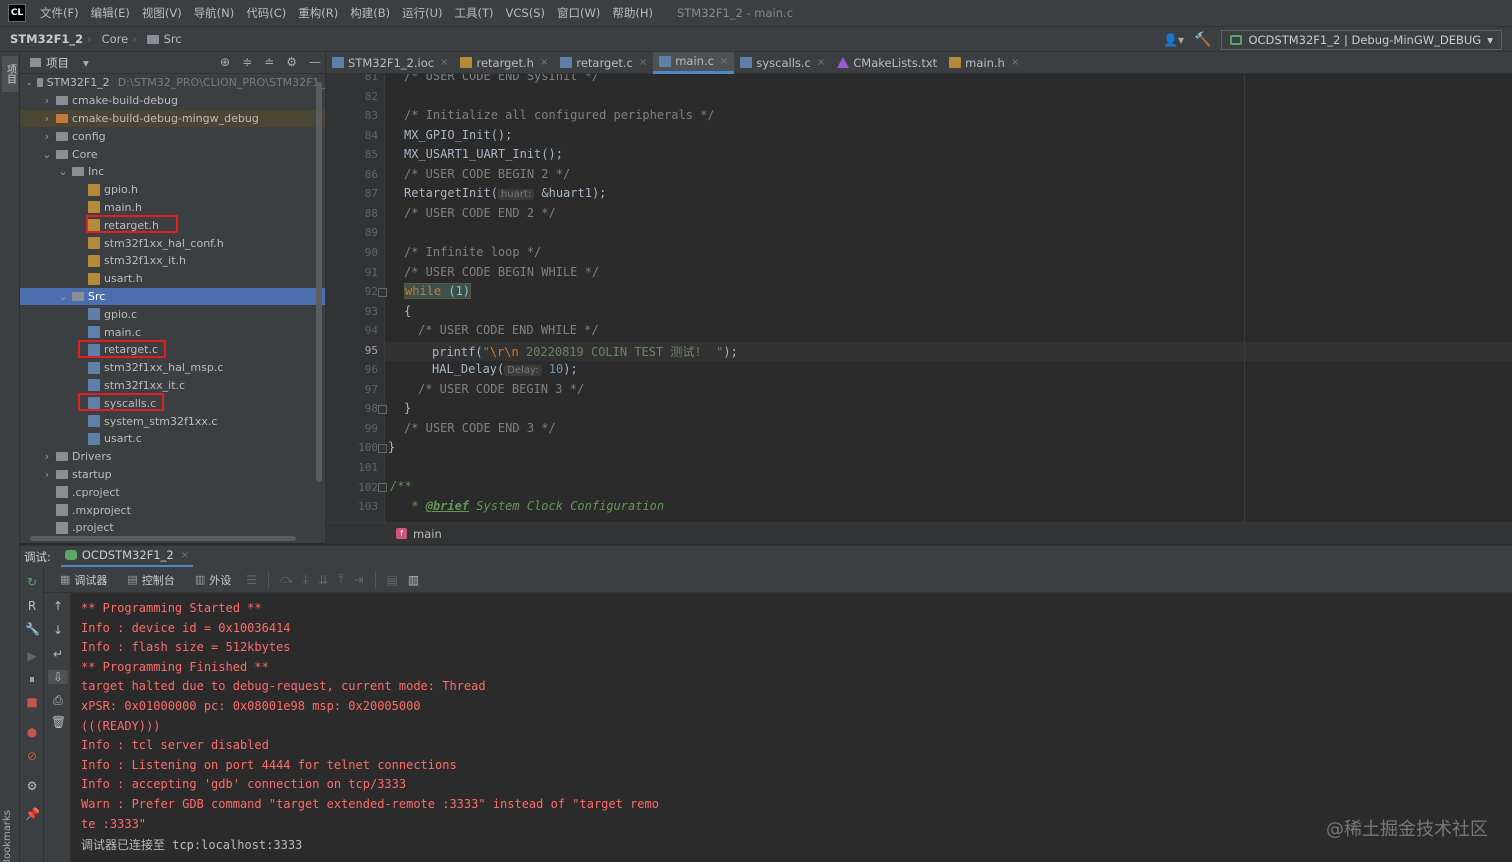 The height and width of the screenshot is (862, 1512). What do you see at coordinates (58, 700) in the screenshot?
I see `print-icon: ⎙` at bounding box center [58, 700].